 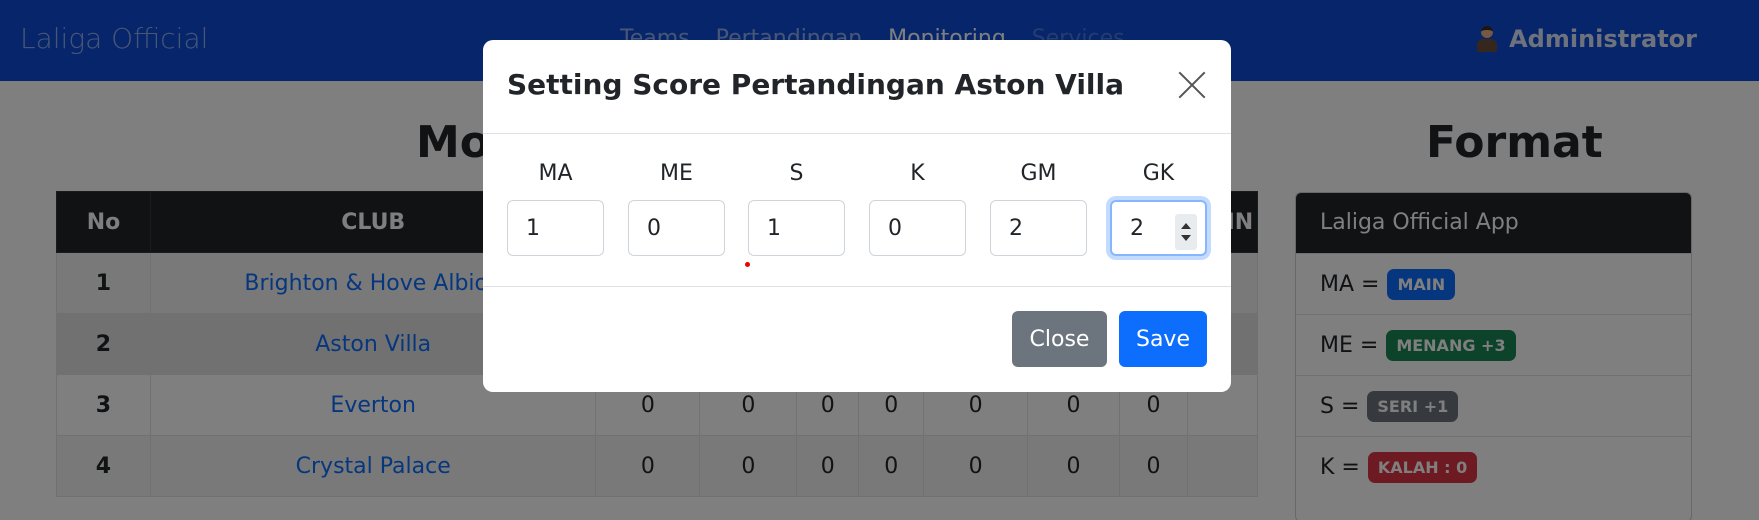 I want to click on field-k: K, so click(x=917, y=208).